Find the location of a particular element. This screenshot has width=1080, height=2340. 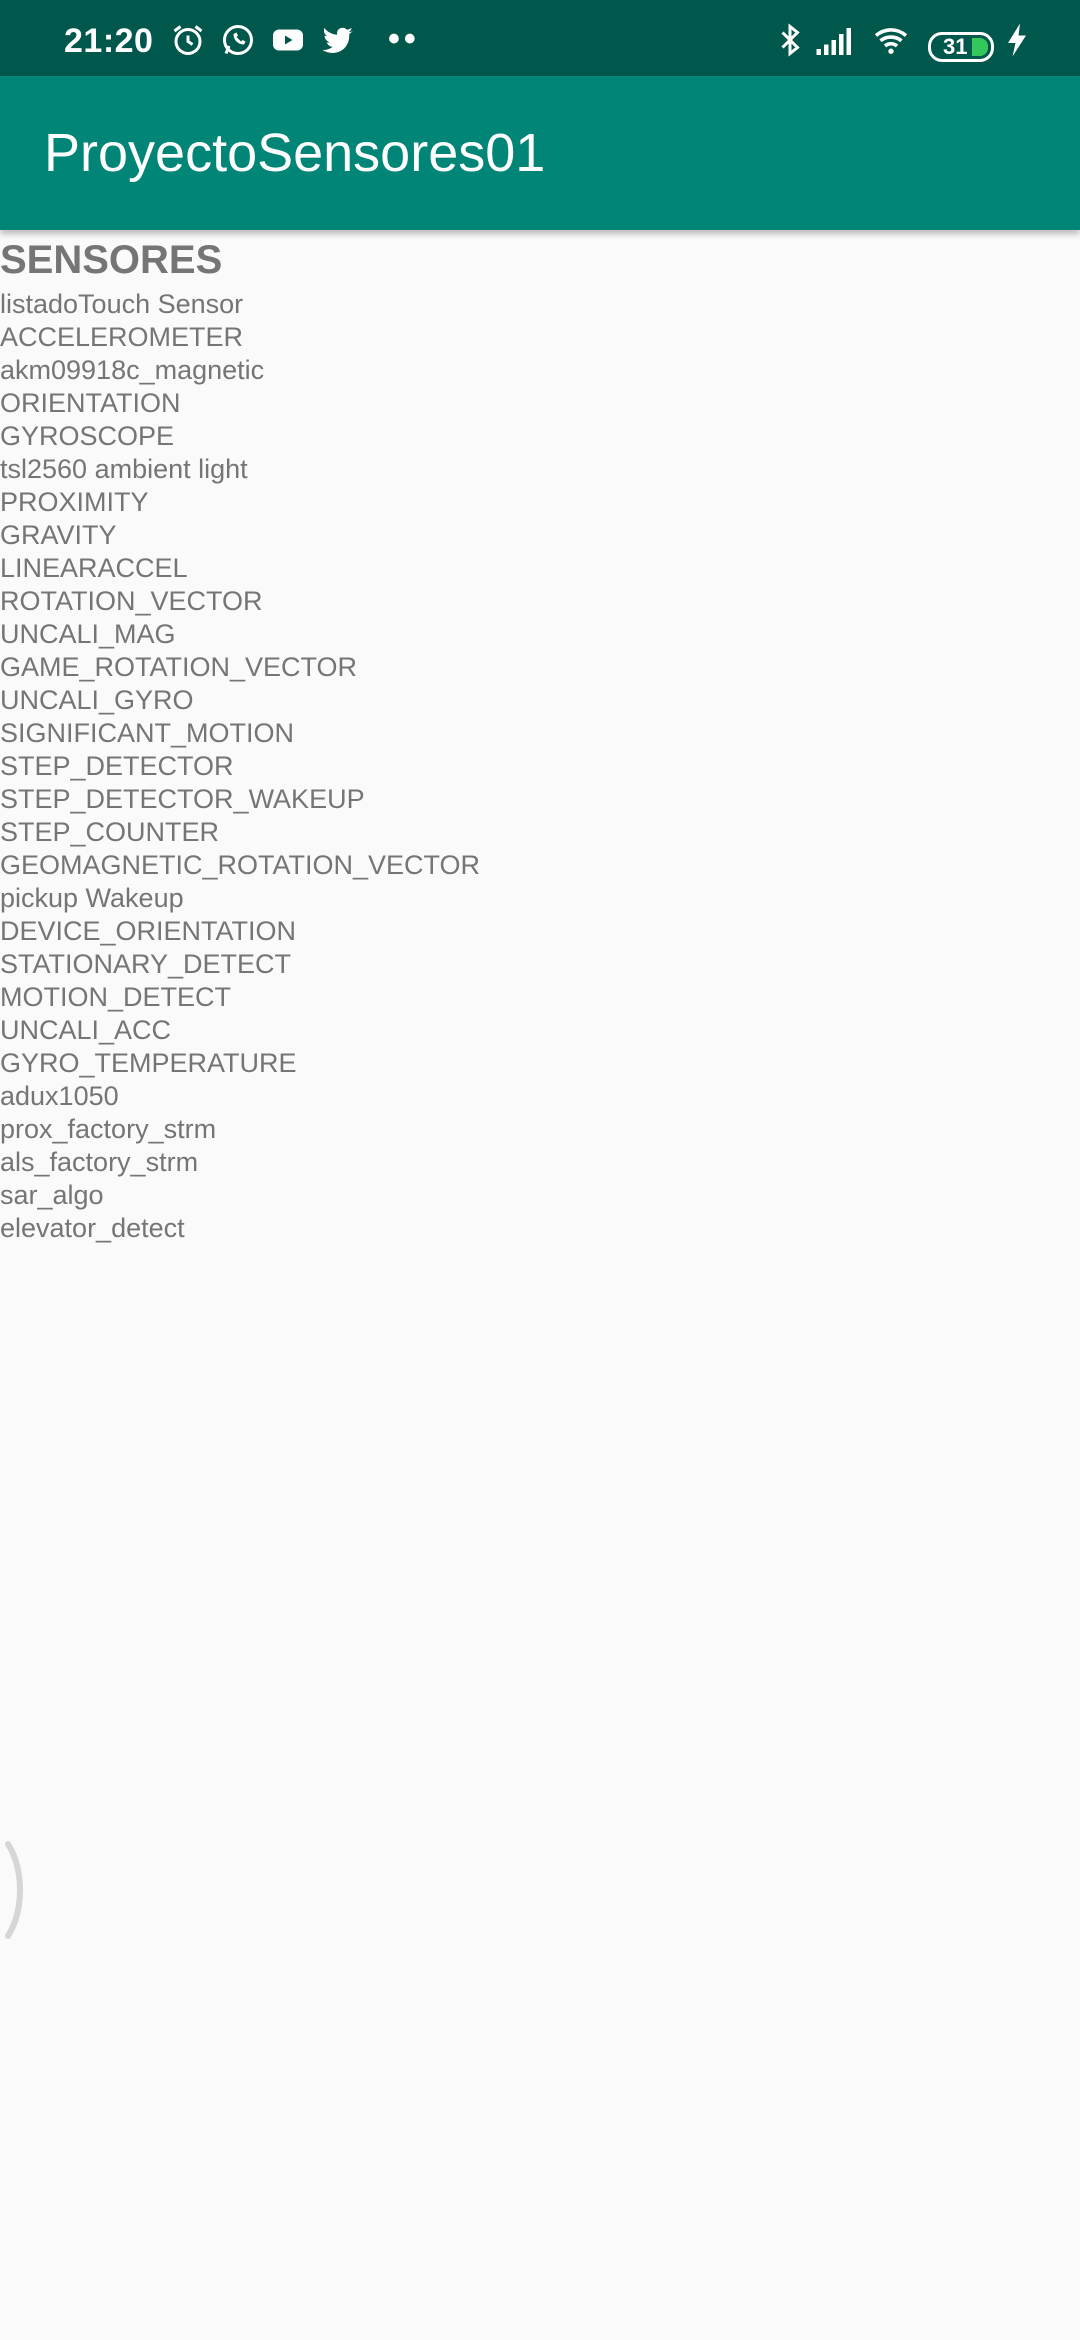

youtube-icon is located at coordinates (288, 40).